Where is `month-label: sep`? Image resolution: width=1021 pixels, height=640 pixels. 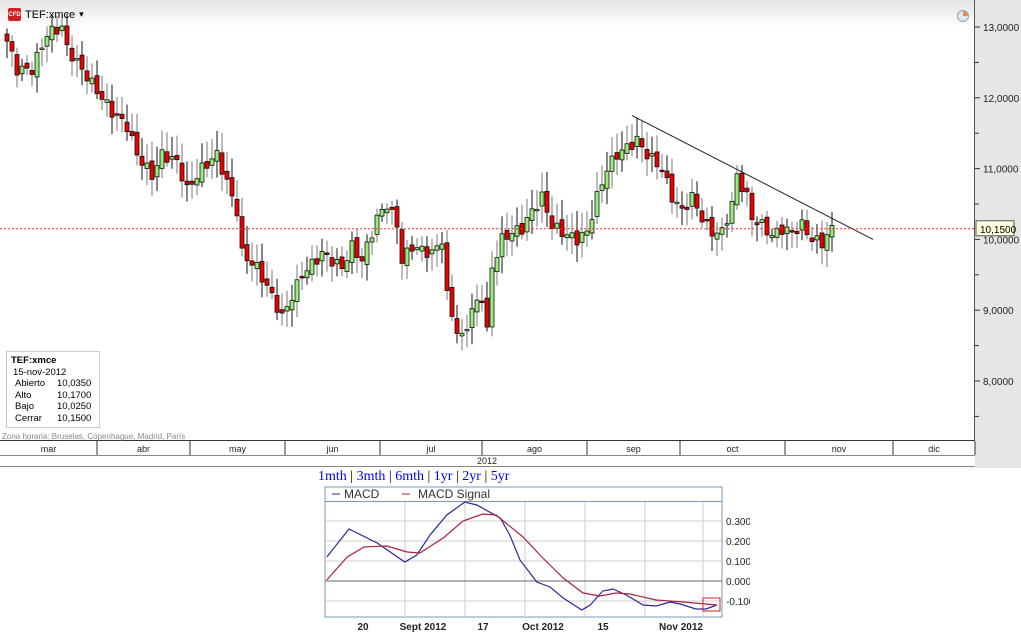
month-label: sep is located at coordinates (633, 449).